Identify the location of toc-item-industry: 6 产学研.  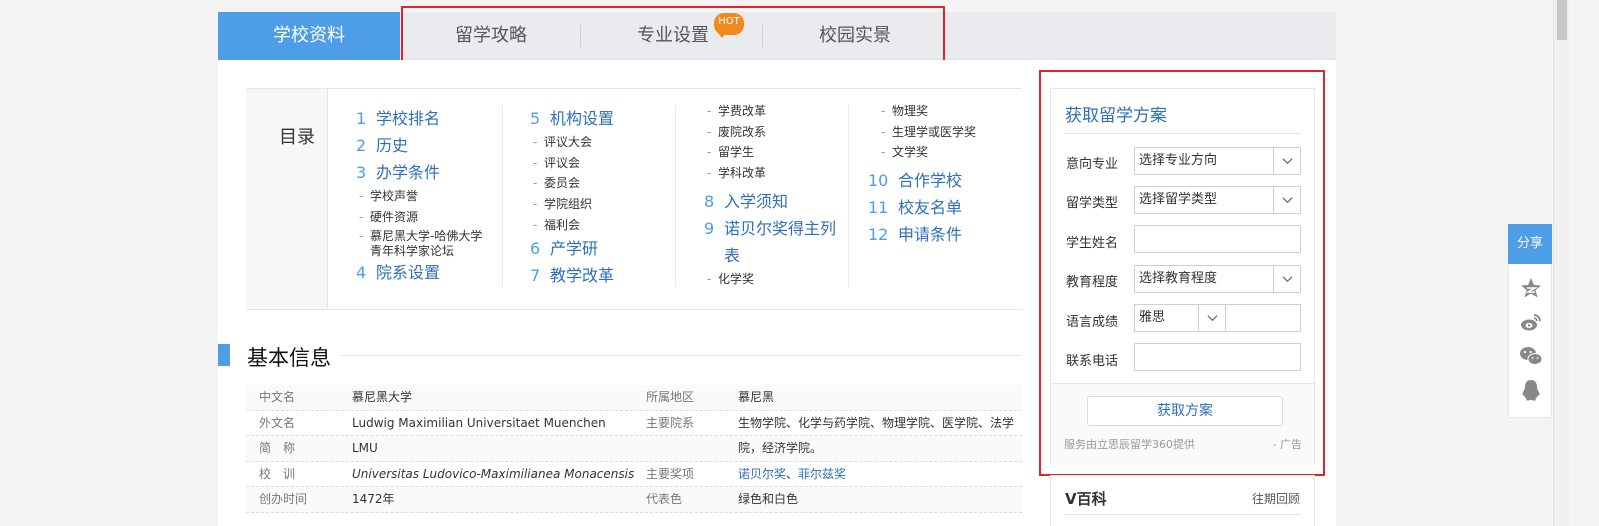
(572, 248).